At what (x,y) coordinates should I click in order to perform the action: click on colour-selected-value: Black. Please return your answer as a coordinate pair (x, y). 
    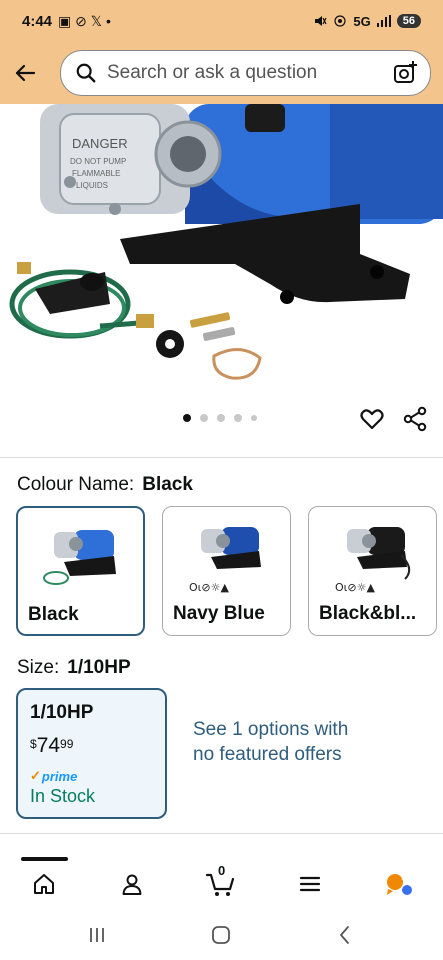
    Looking at the image, I should click on (167, 484).